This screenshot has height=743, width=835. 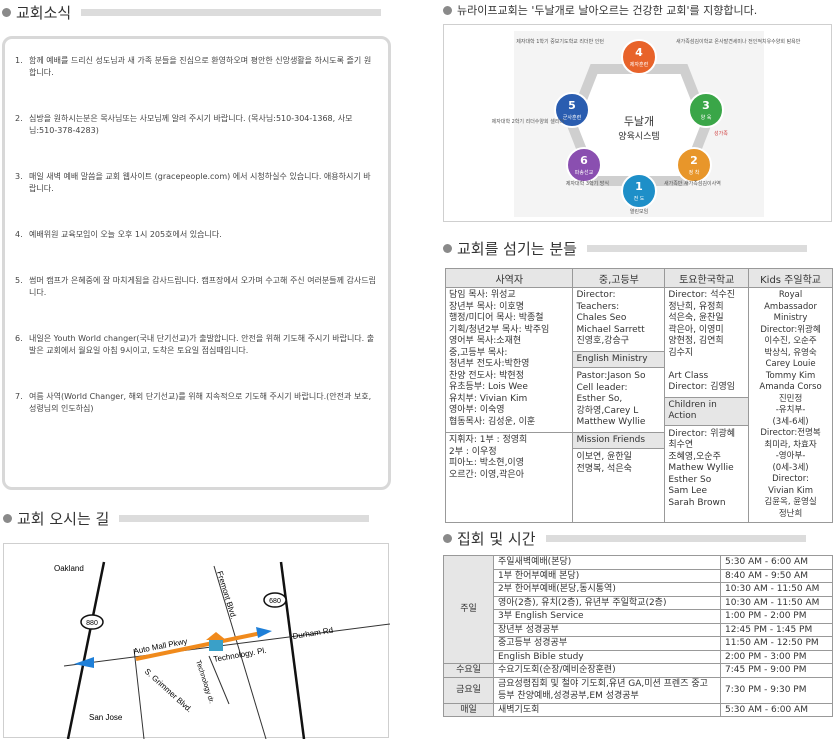 What do you see at coordinates (607, 616) in the screenshot?
I see `schedule-event: 3부 English Service` at bounding box center [607, 616].